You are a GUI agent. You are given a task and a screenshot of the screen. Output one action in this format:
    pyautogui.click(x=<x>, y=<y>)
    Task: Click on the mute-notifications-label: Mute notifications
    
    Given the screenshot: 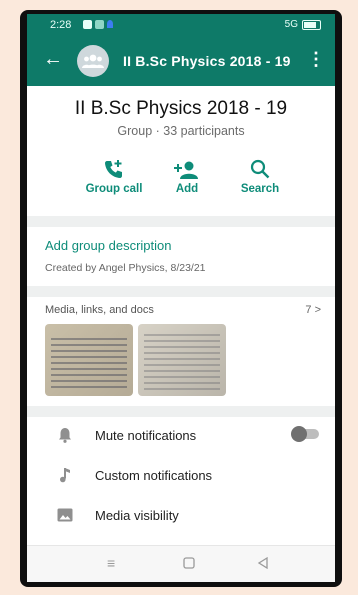 What is the action you would take?
    pyautogui.click(x=146, y=435)
    